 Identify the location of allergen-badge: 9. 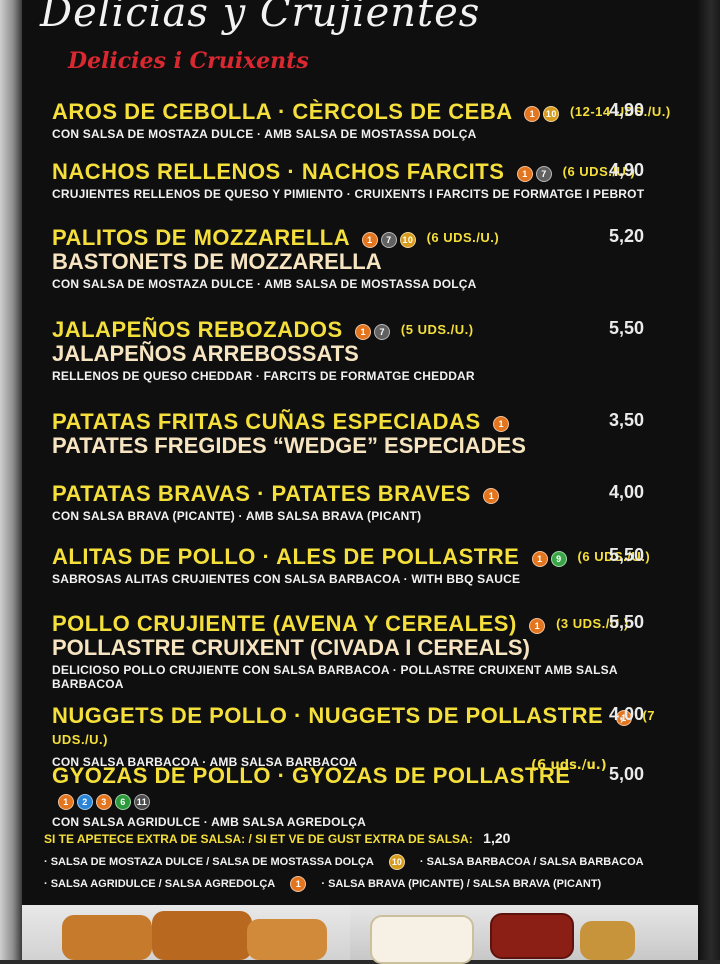
(558, 559).